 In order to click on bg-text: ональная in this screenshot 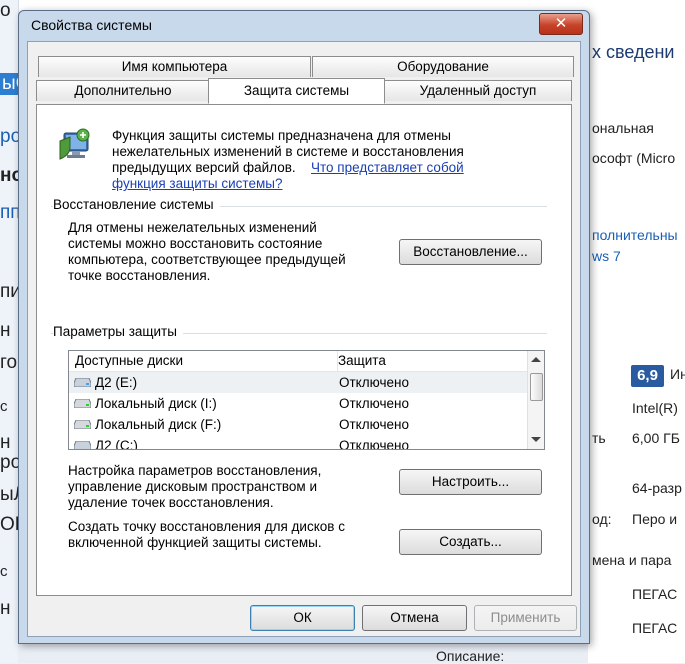, I will do `click(623, 128)`.